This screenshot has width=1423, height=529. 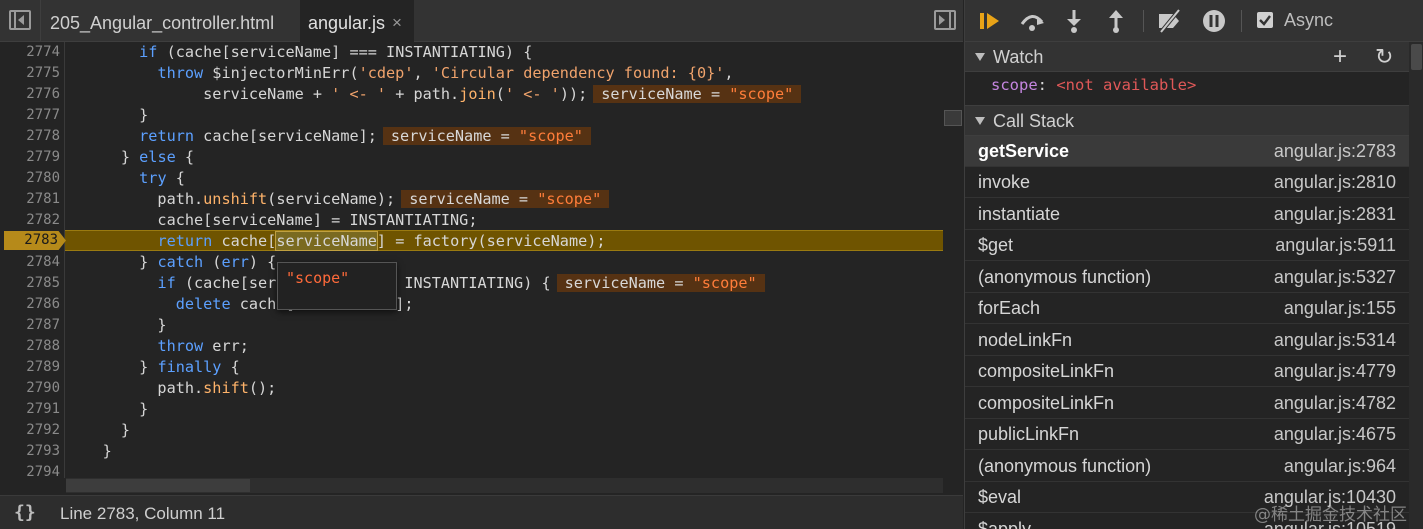 What do you see at coordinates (1034, 121) in the screenshot?
I see `call-stack-title: Call Stack` at bounding box center [1034, 121].